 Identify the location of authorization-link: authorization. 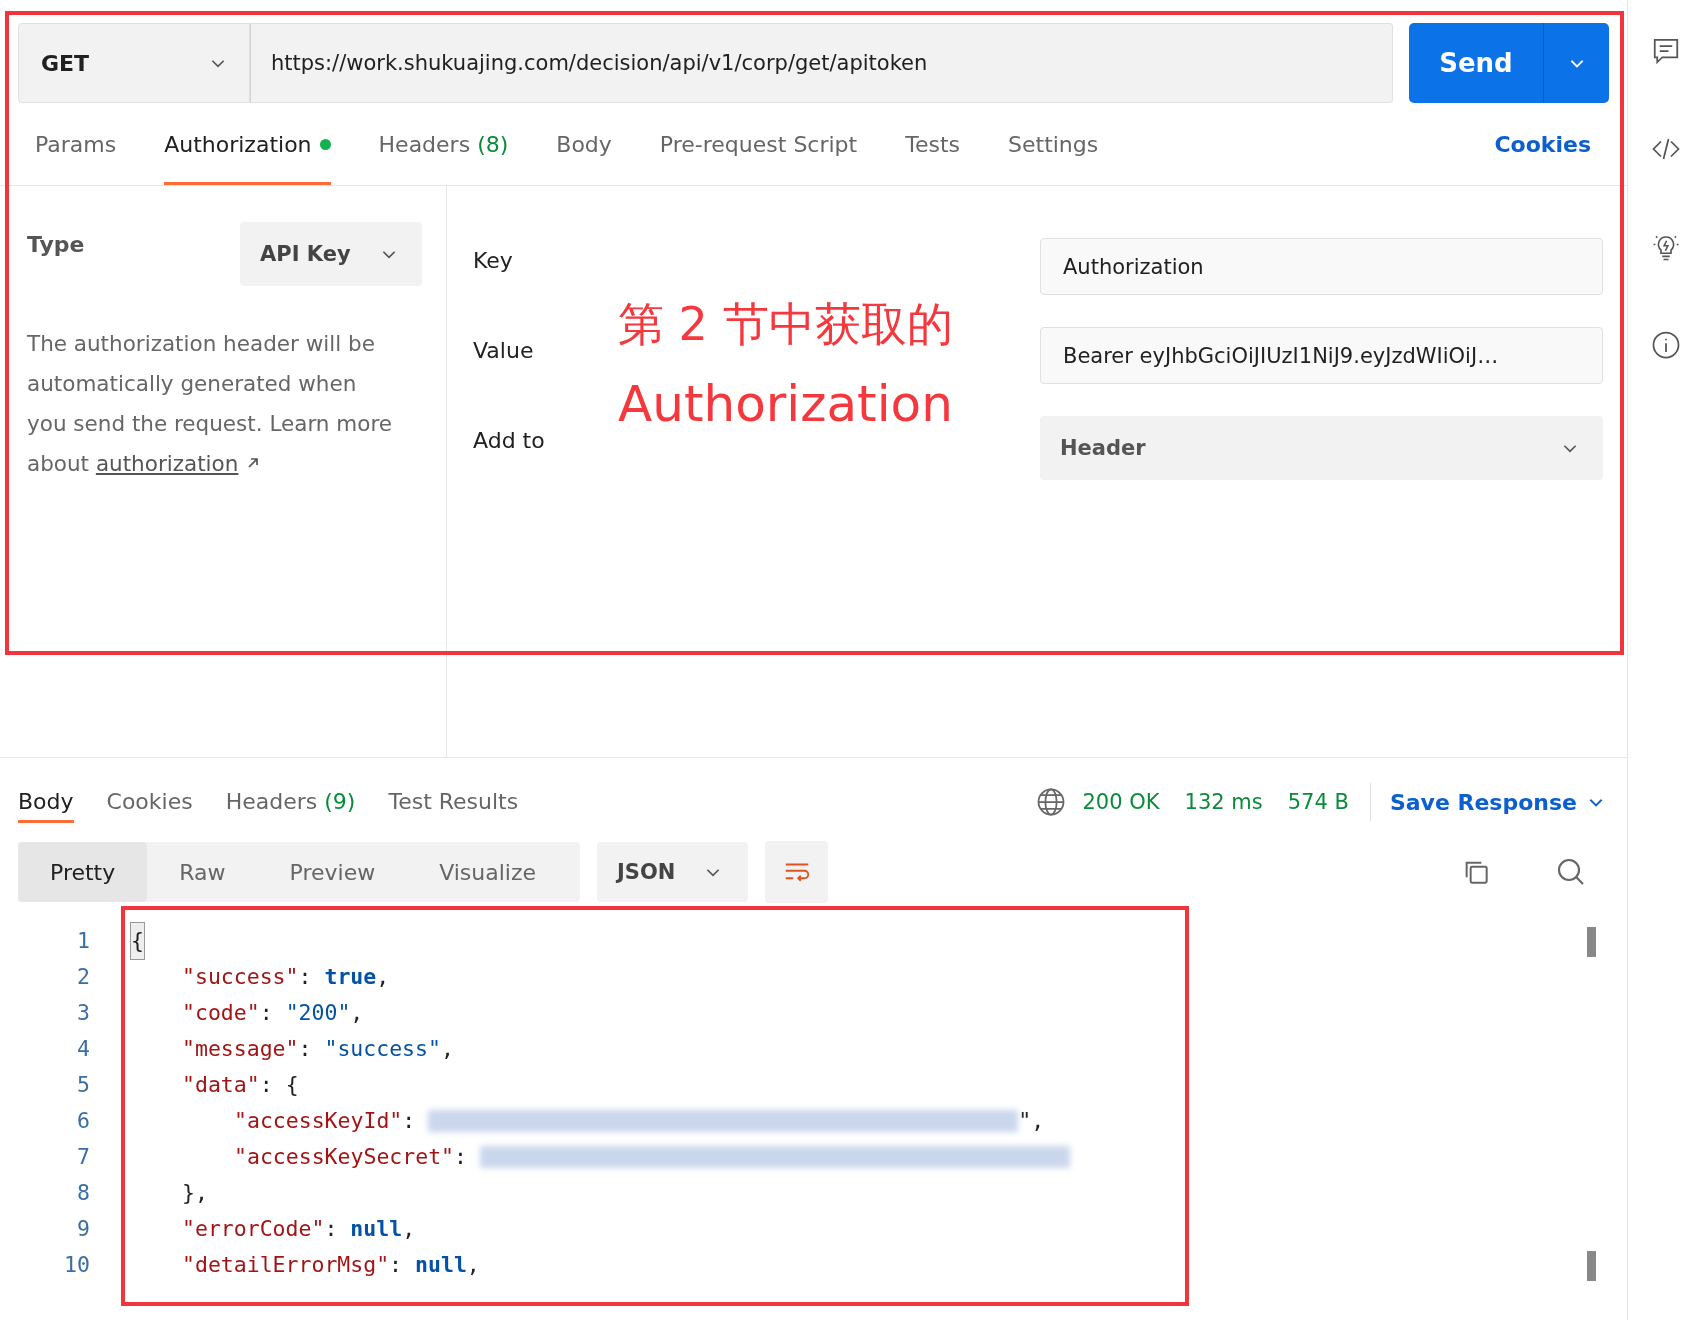
(167, 463).